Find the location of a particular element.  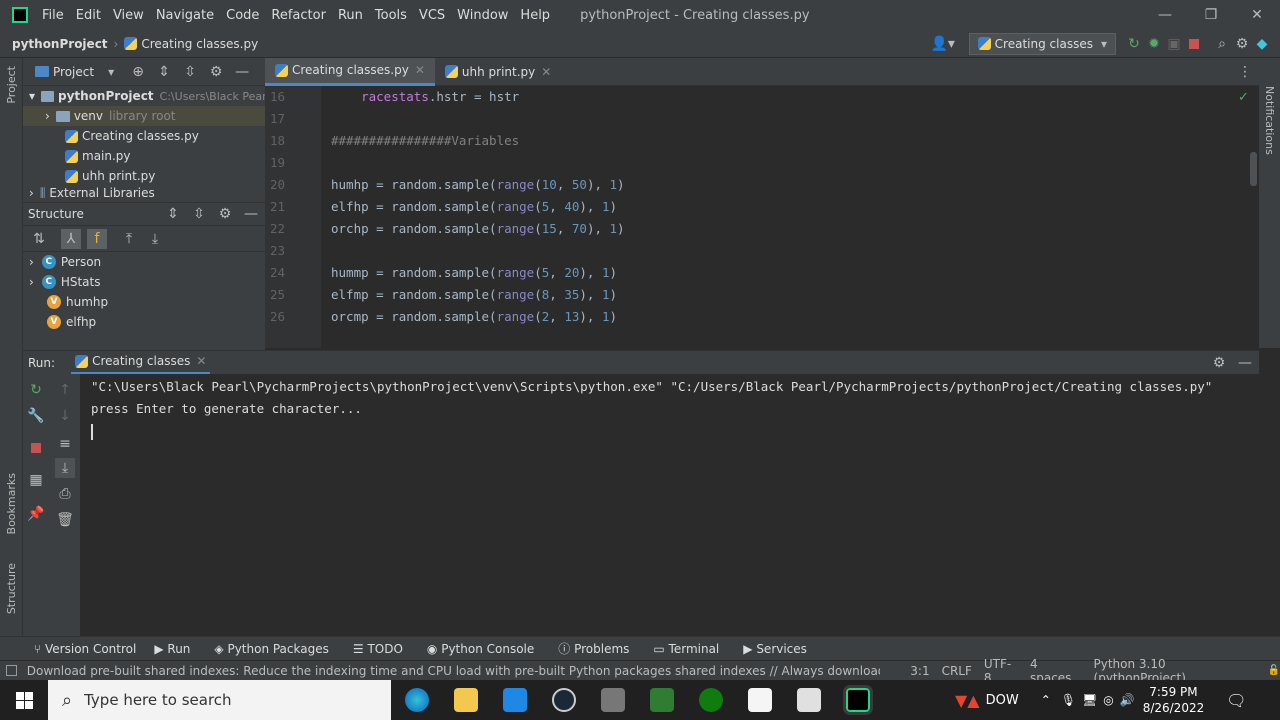

taskbar-search: ⌕ Type here to search is located at coordinates (219, 700).